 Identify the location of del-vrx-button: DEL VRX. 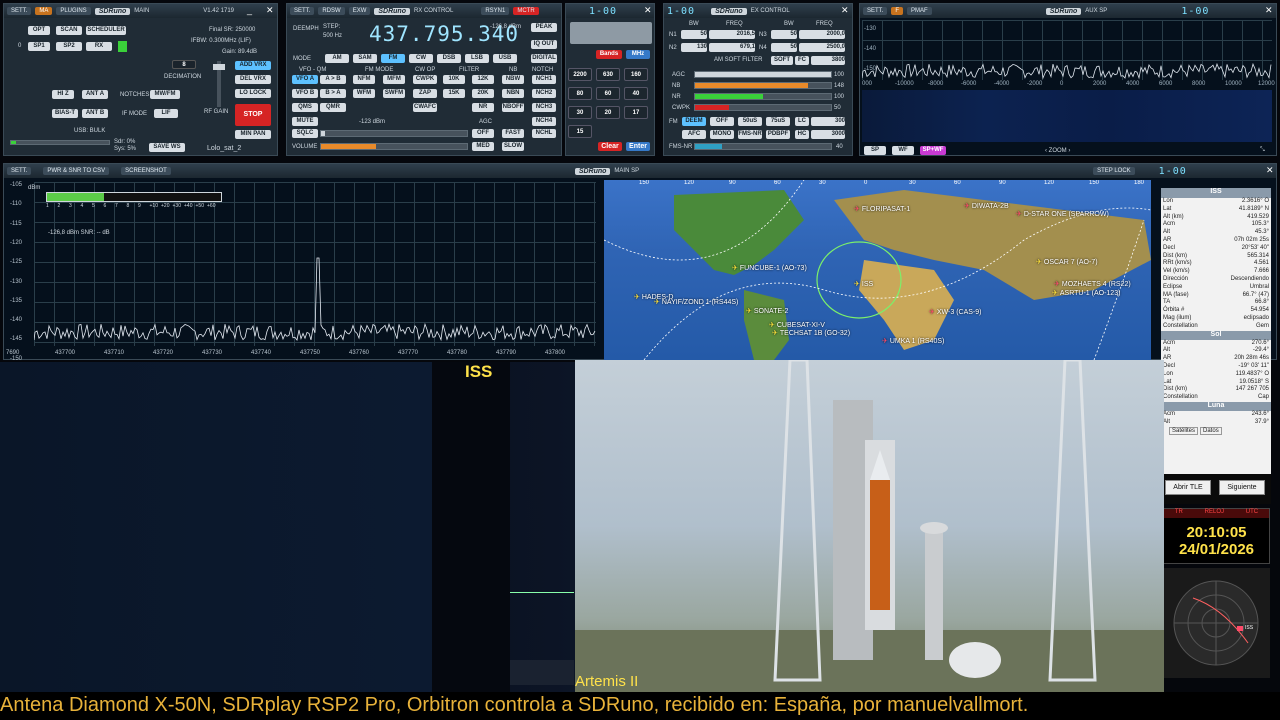
(253, 79).